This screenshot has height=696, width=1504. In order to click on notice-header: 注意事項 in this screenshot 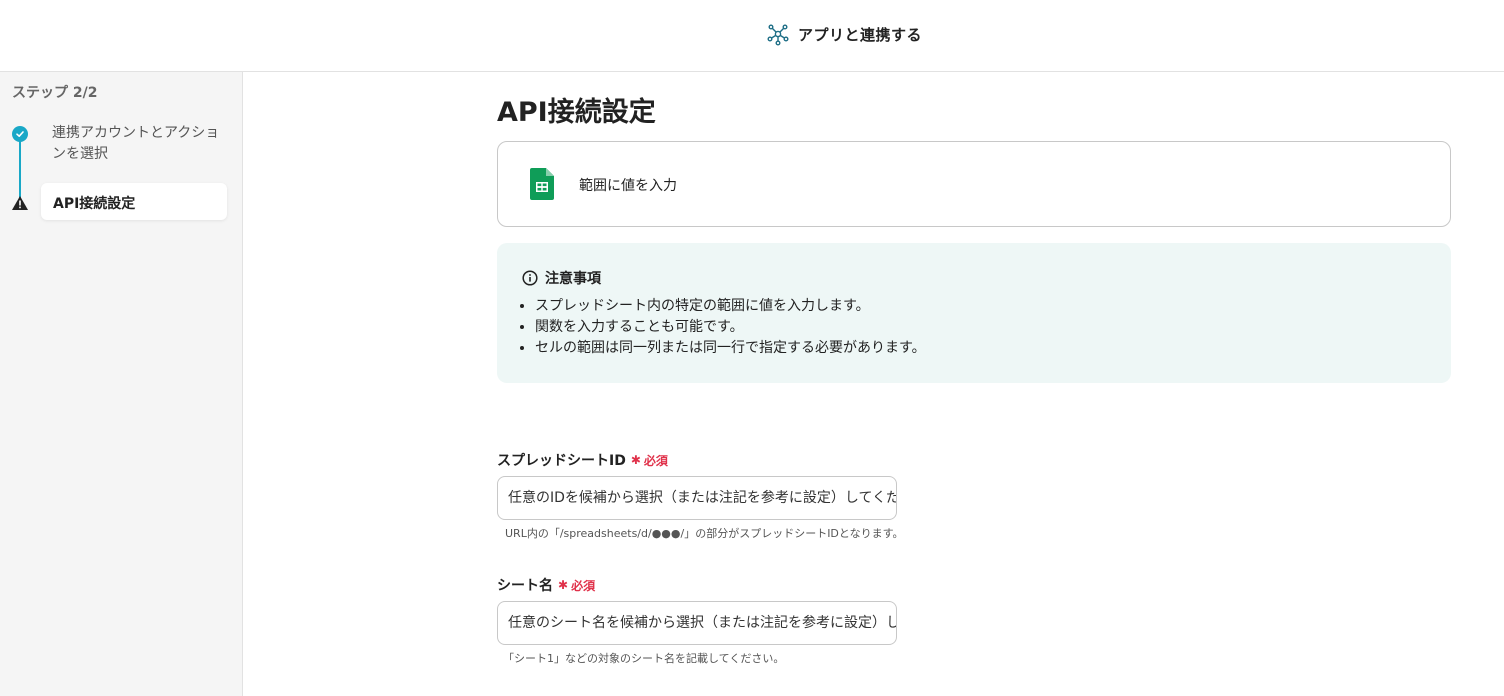, I will do `click(561, 278)`.